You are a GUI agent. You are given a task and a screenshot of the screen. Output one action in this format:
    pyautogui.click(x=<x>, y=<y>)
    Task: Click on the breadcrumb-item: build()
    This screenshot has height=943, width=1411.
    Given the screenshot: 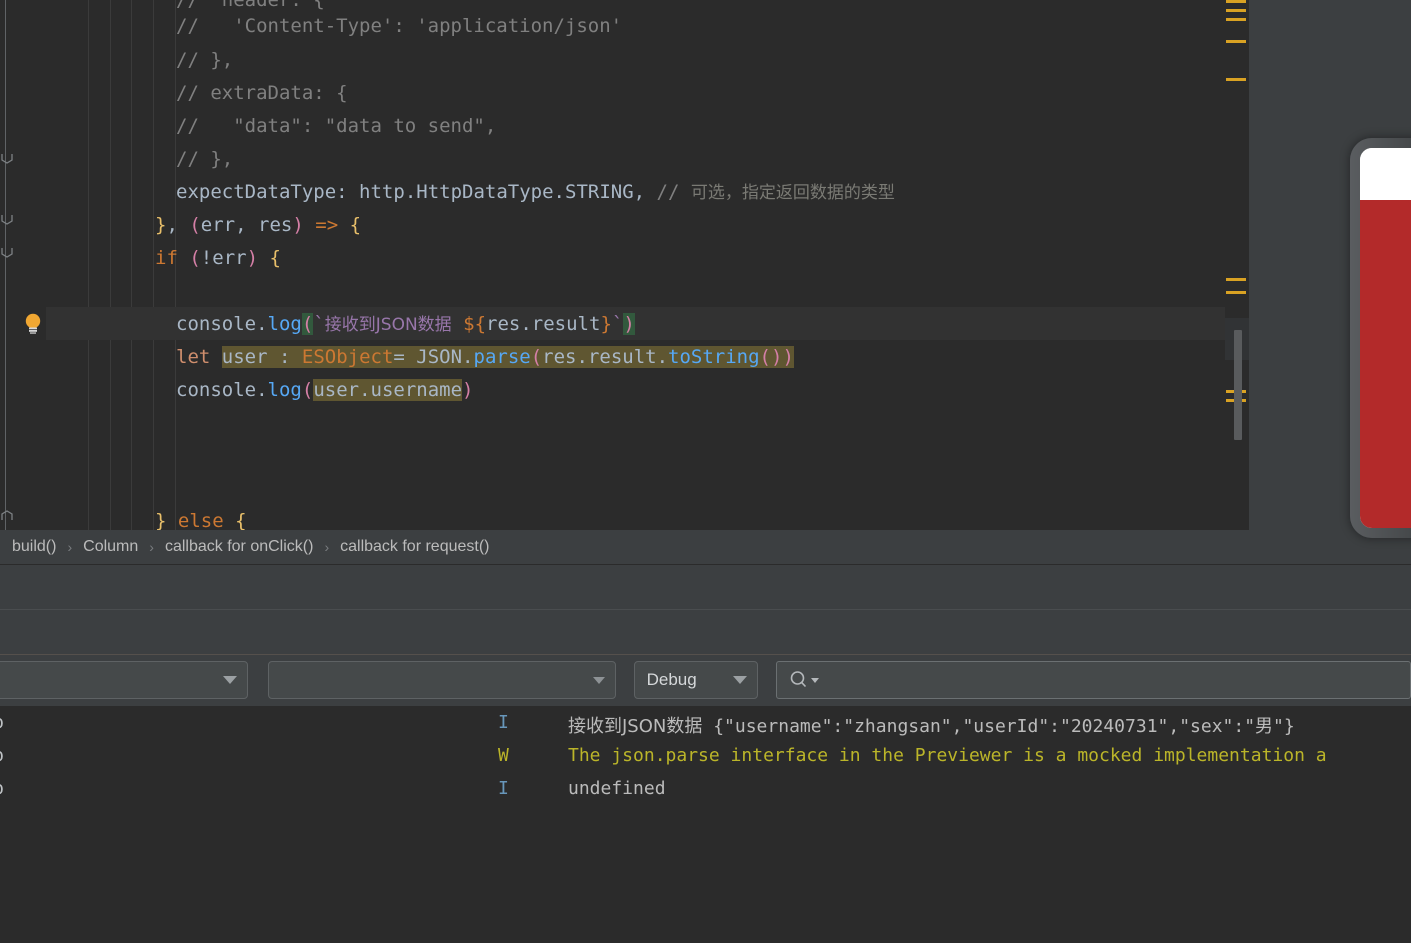 What is the action you would take?
    pyautogui.click(x=34, y=547)
    